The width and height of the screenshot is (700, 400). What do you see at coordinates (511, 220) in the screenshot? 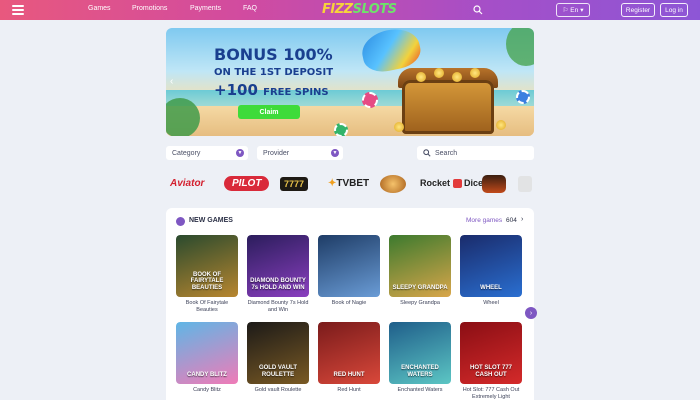
I see `games-count: 604` at bounding box center [511, 220].